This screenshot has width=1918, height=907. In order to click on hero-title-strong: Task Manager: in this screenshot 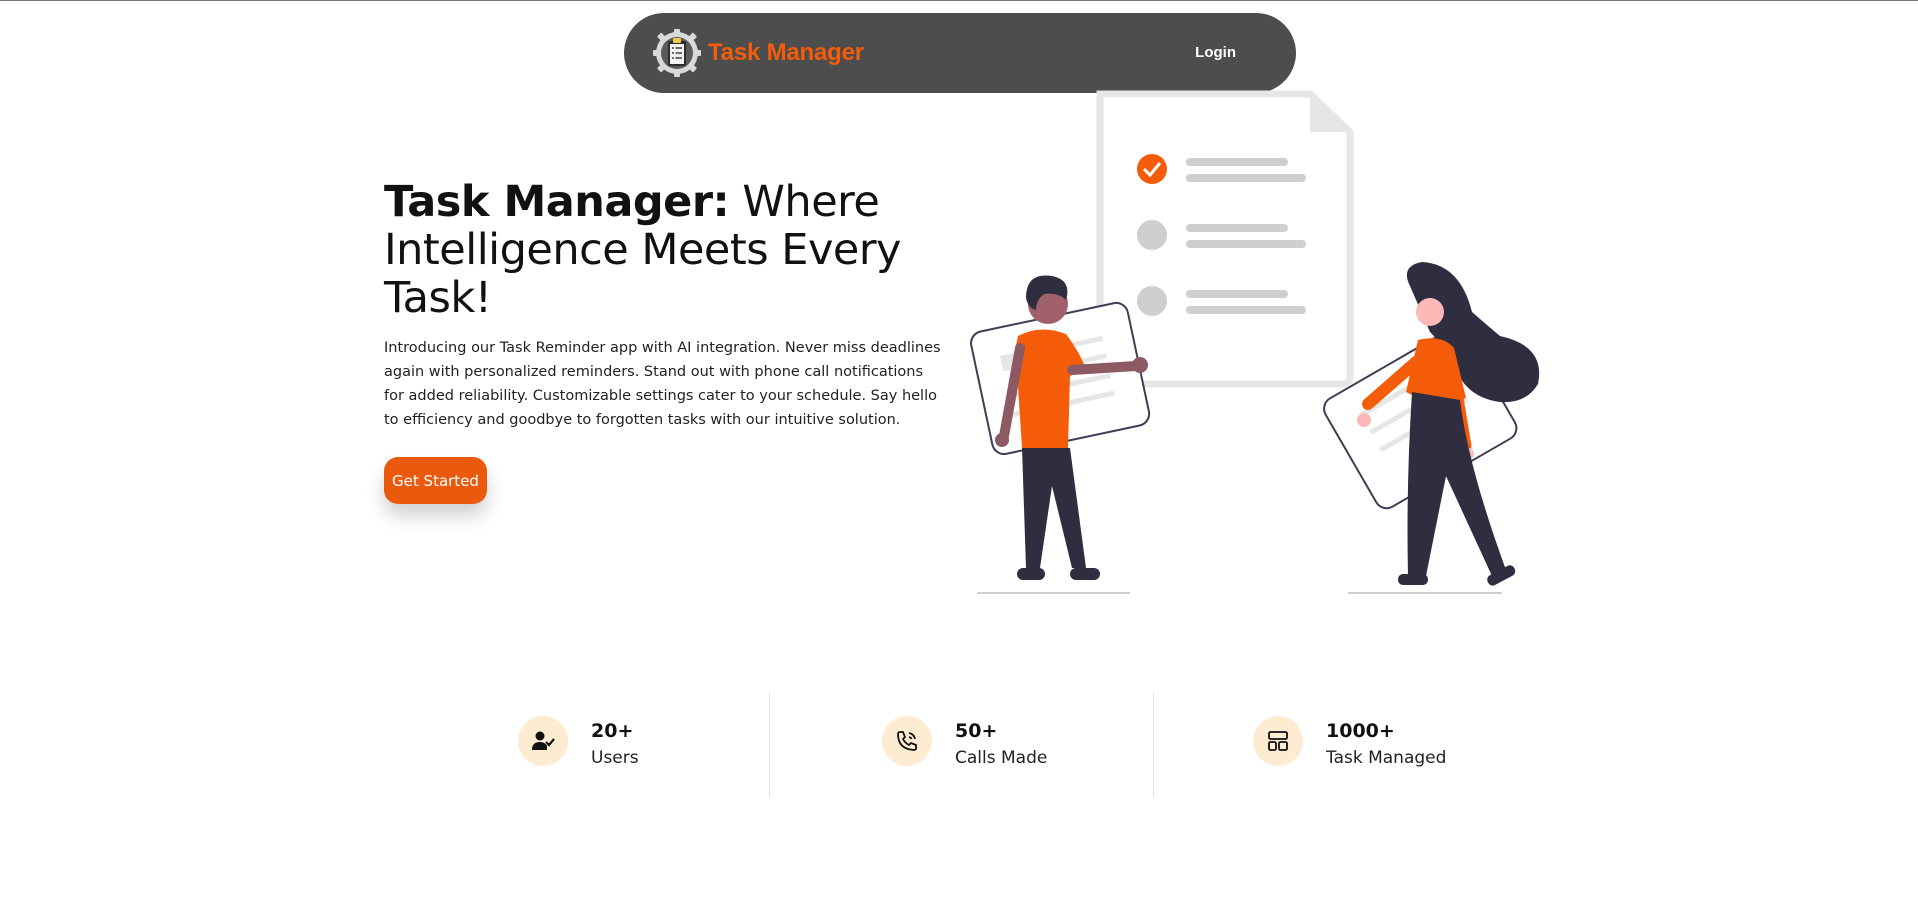, I will do `click(557, 202)`.